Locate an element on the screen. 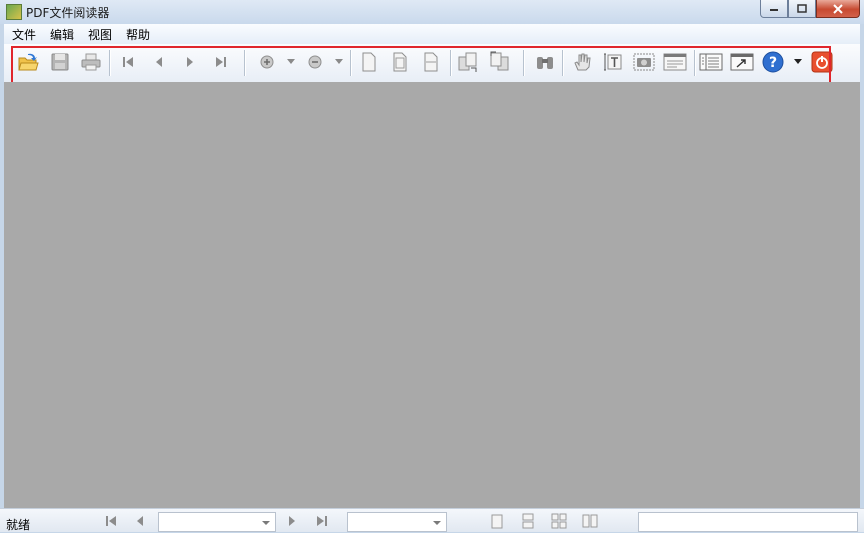 The height and width of the screenshot is (533, 864). find-icon is located at coordinates (545, 63).